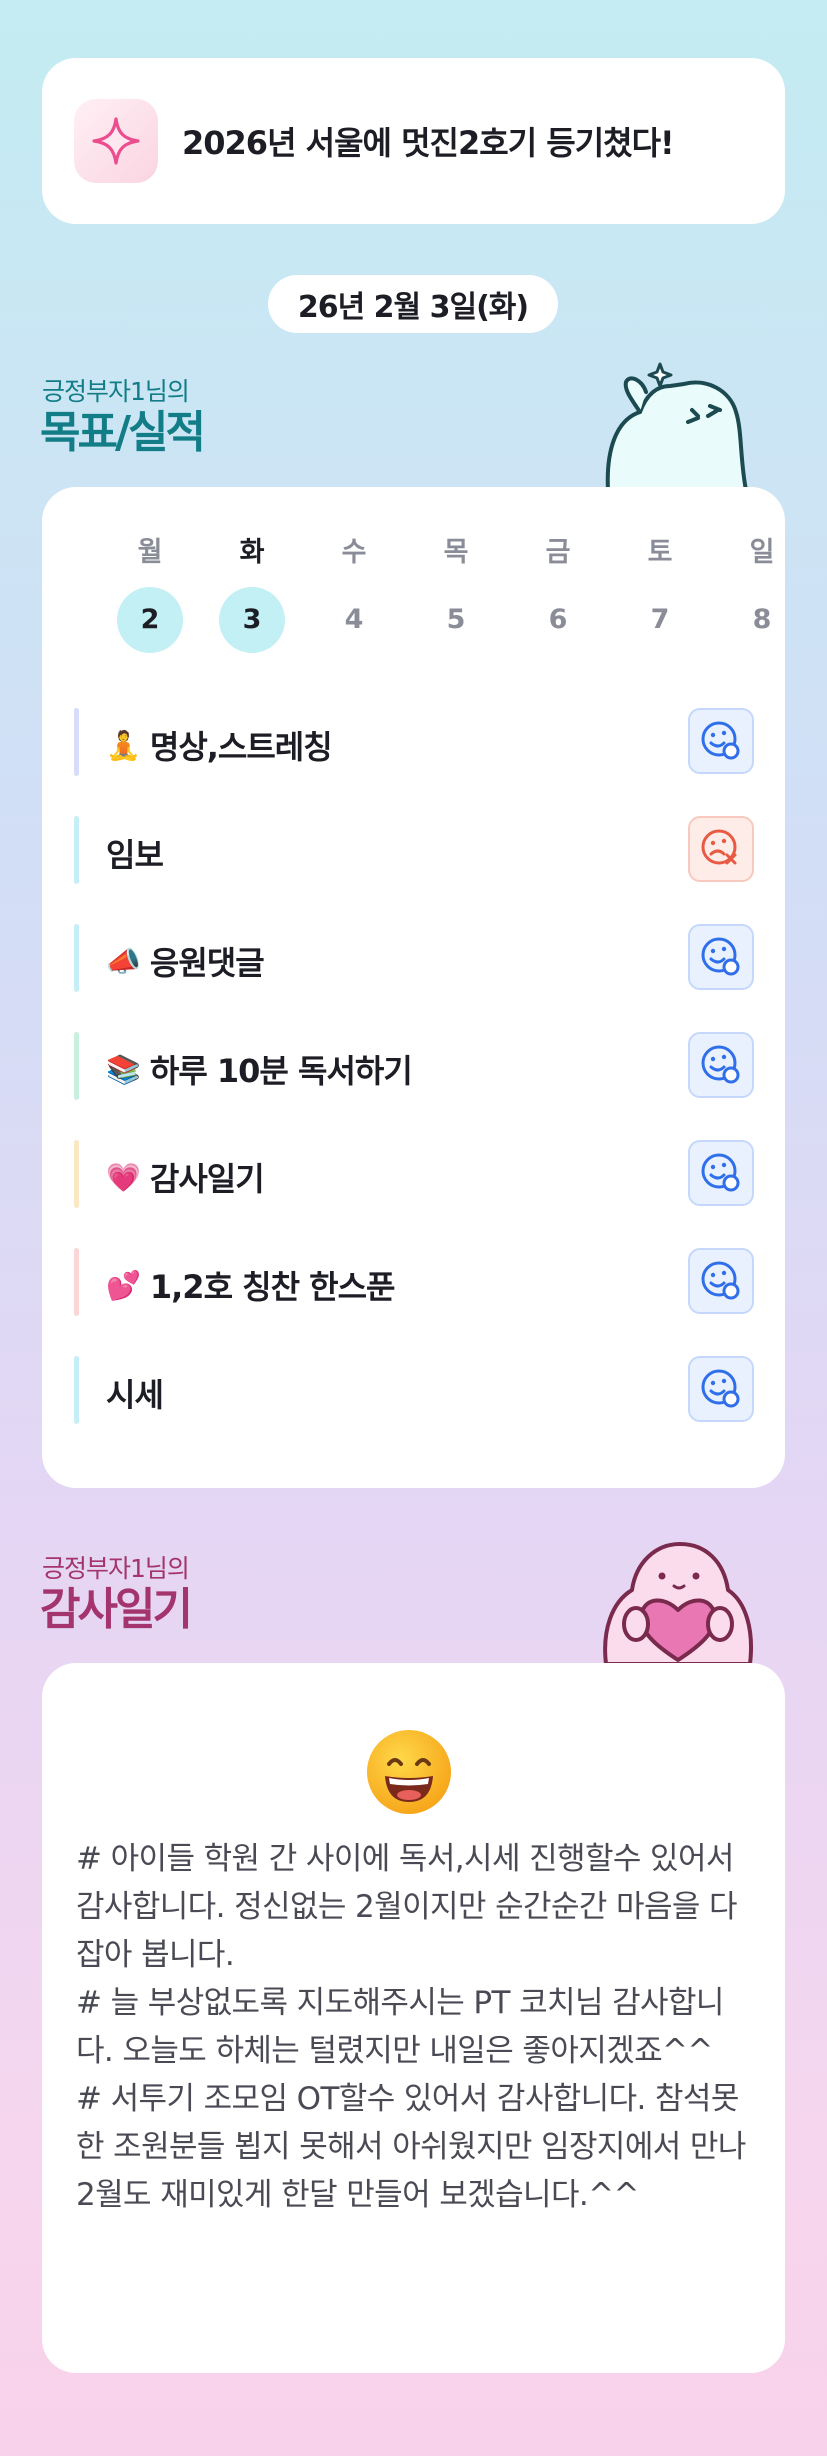  What do you see at coordinates (762, 619) in the screenshot?
I see `day-number: 8` at bounding box center [762, 619].